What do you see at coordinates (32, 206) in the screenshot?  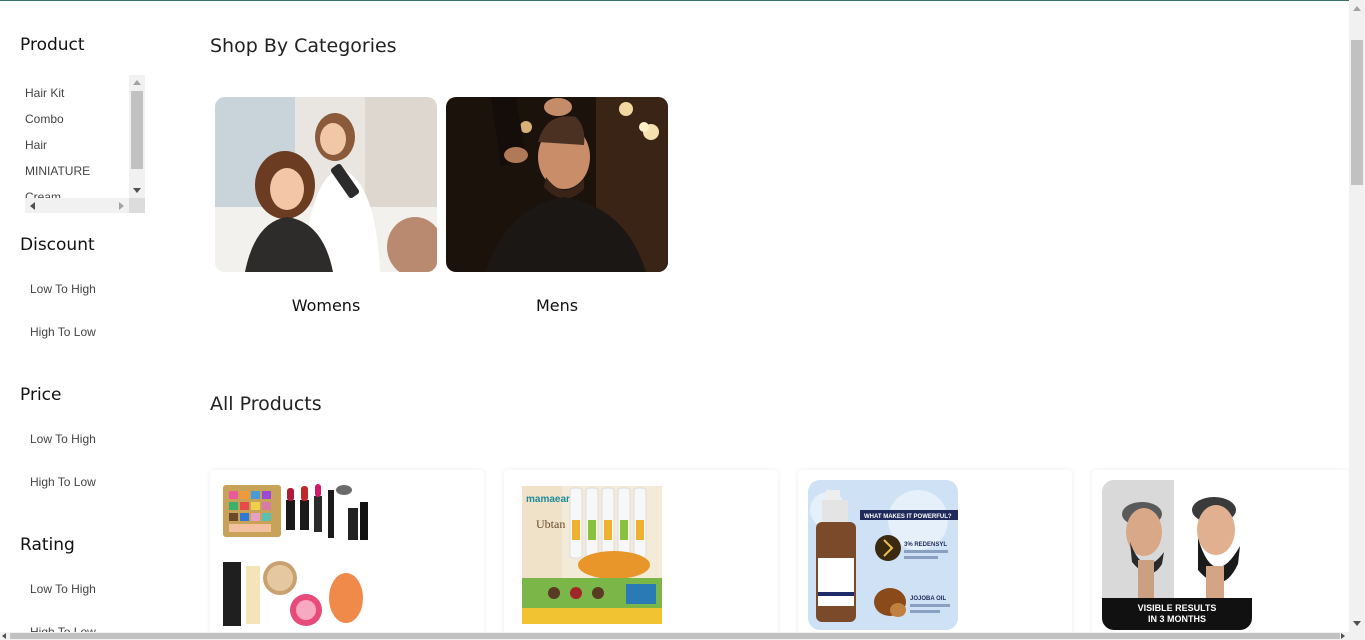 I see `scroll-left-icon` at bounding box center [32, 206].